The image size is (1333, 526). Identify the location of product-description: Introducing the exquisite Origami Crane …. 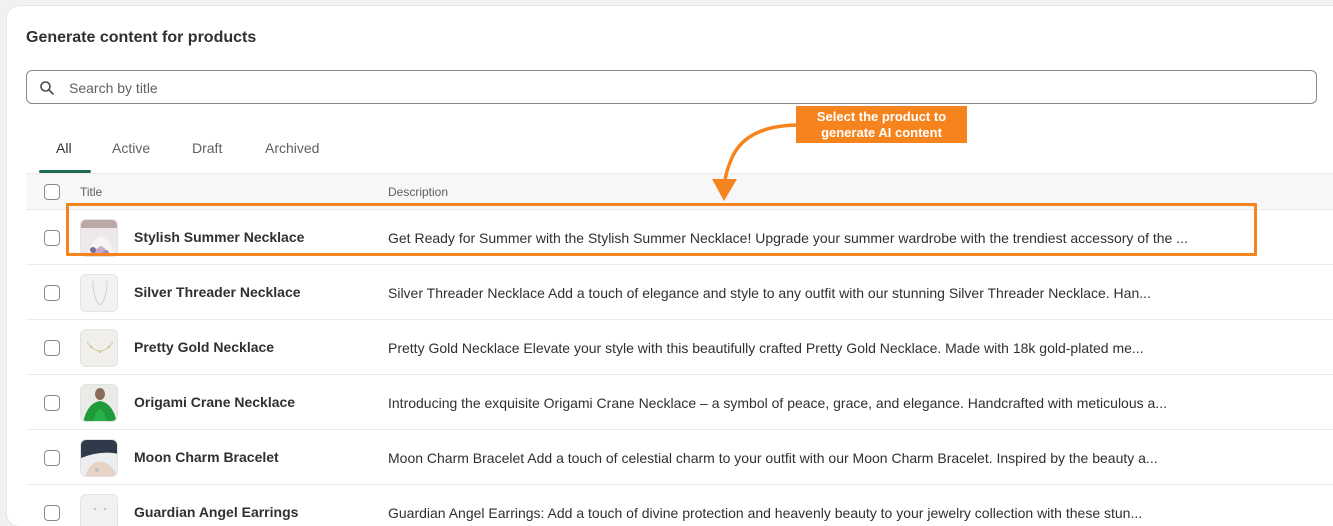
(777, 403).